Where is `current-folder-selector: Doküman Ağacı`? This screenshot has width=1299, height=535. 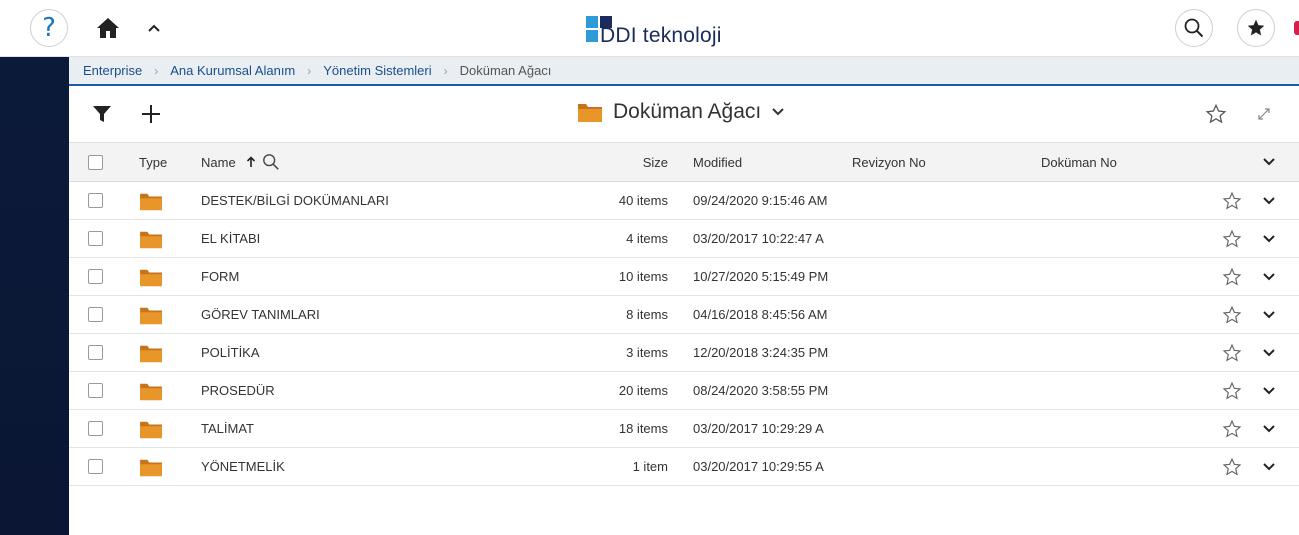 current-folder-selector: Doküman Ağacı is located at coordinates (681, 112).